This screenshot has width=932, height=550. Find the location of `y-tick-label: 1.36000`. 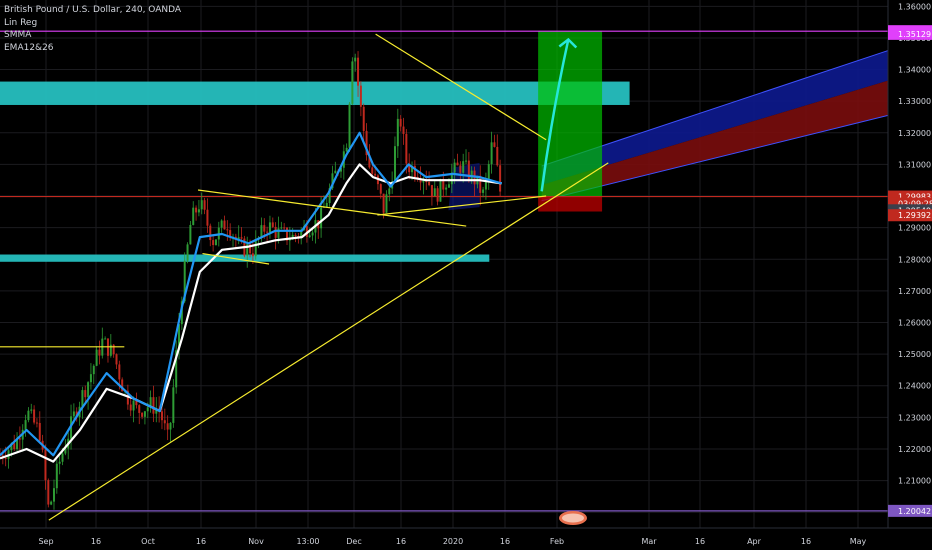

y-tick-label: 1.36000 is located at coordinates (914, 6).